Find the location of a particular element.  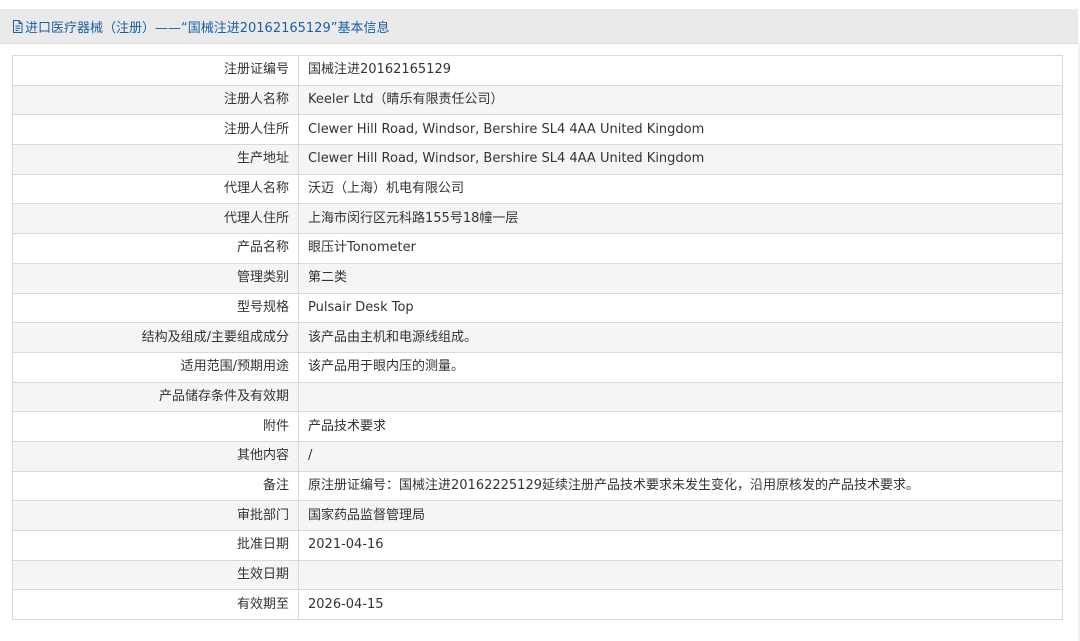

row-label: 产品名称 is located at coordinates (155, 248).